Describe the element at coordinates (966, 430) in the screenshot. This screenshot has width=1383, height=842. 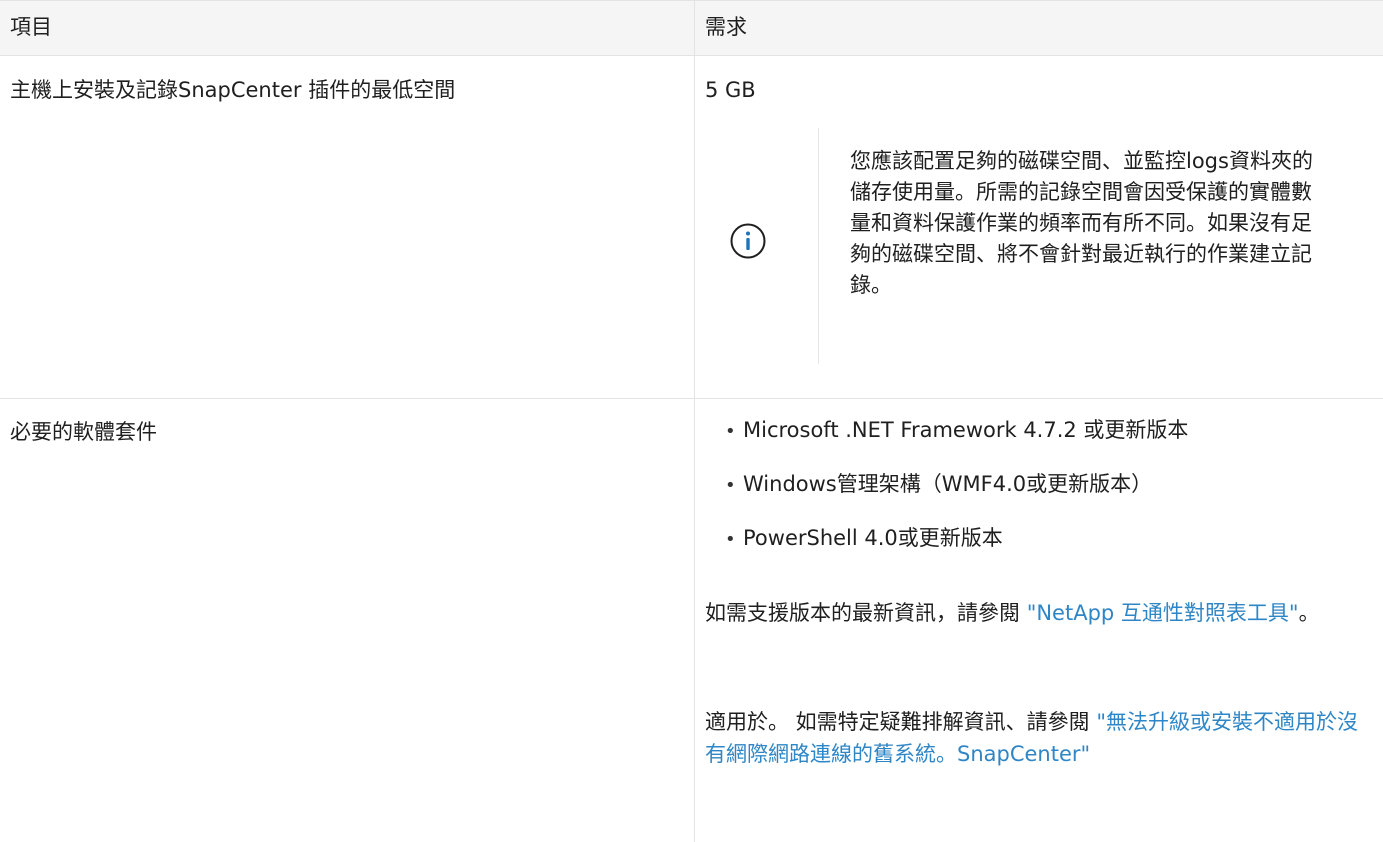
I see `list-item-text: Microsoft .NET Framework 4.7.2 或更新版本` at that location.